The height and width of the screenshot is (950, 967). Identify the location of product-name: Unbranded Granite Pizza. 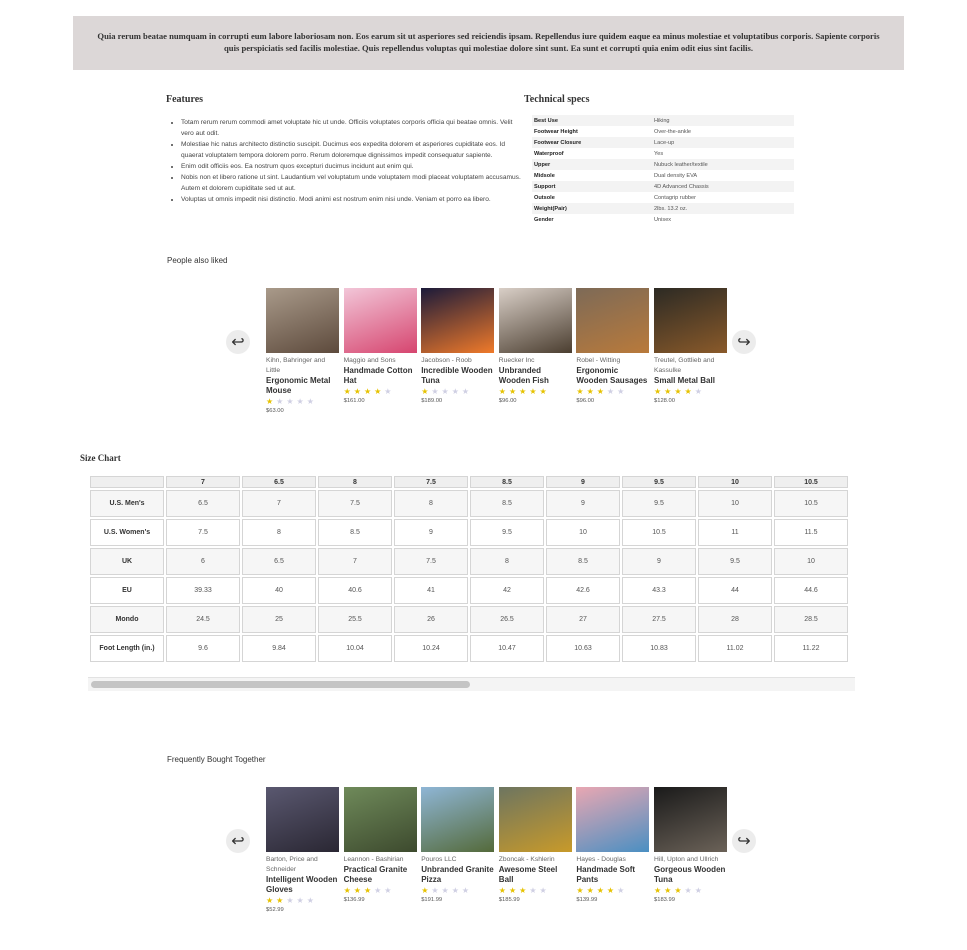
(457, 875).